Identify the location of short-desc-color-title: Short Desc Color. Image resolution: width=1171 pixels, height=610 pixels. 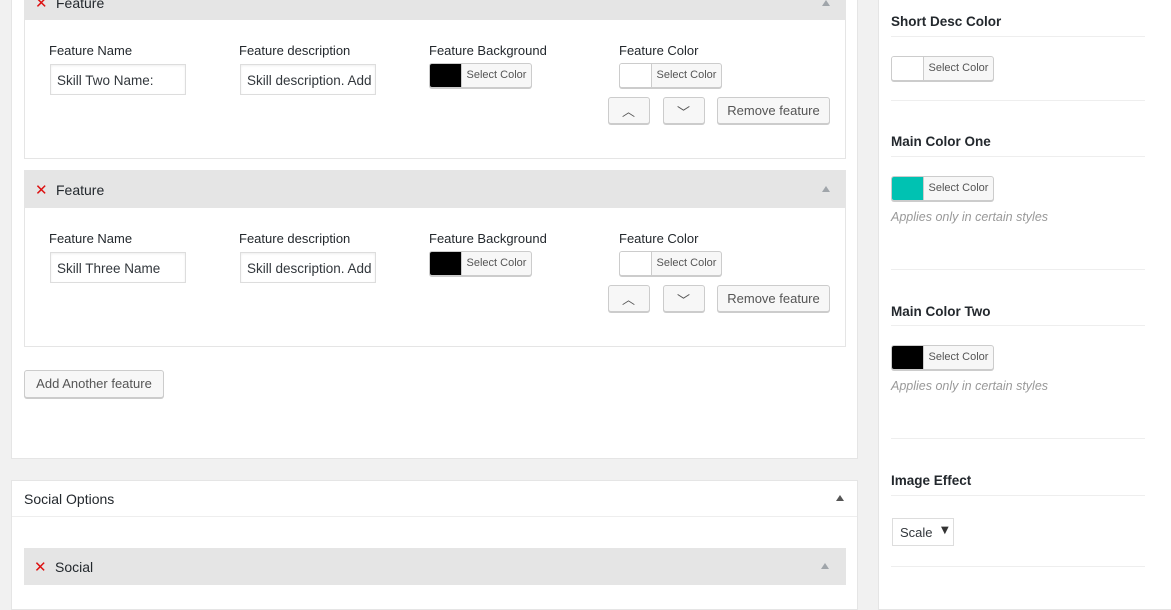
(946, 21).